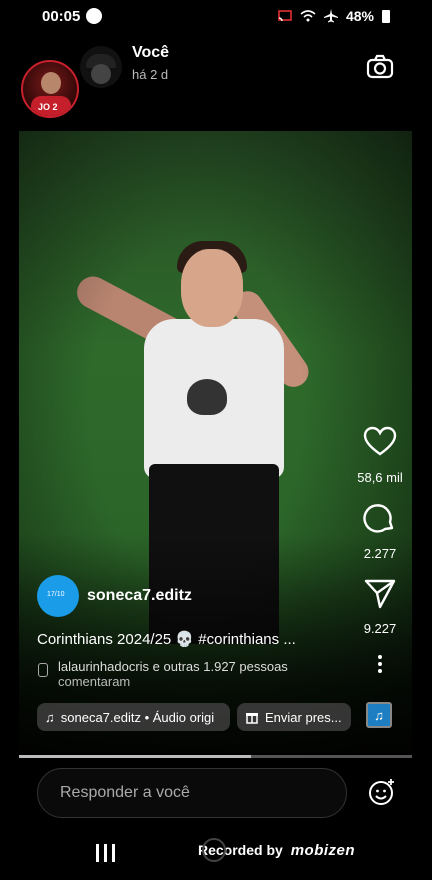 The width and height of the screenshot is (432, 880). What do you see at coordinates (285, 16) in the screenshot?
I see `cast-icon` at bounding box center [285, 16].